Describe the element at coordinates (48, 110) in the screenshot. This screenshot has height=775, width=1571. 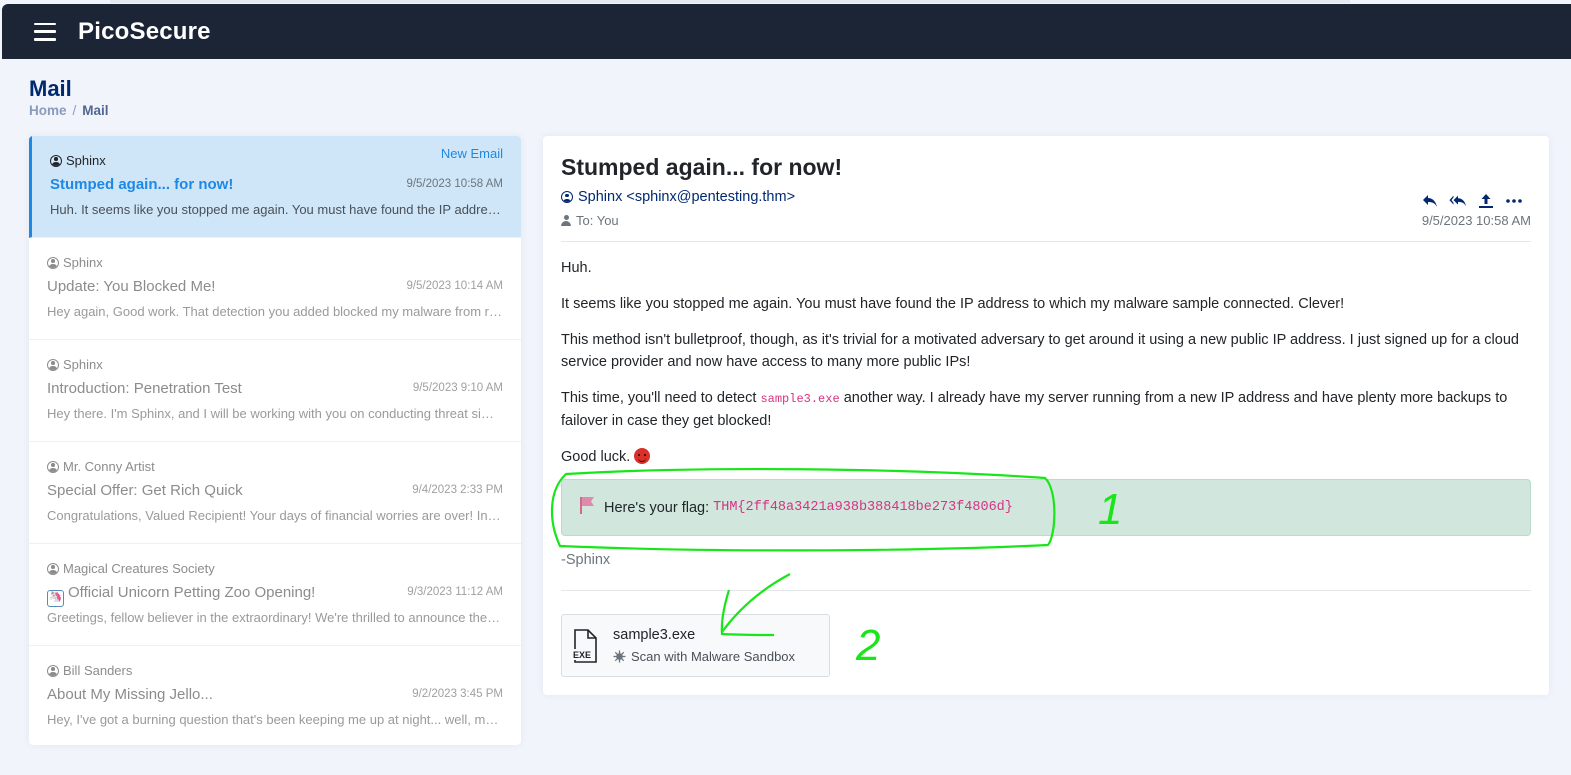
I see `breadcrumb-home: Home` at that location.